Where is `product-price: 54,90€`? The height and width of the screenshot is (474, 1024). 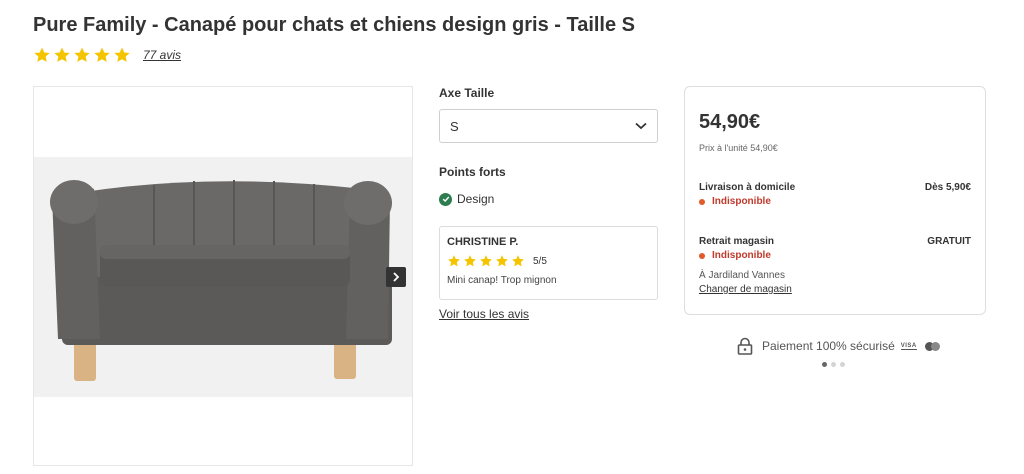 product-price: 54,90€ is located at coordinates (730, 122).